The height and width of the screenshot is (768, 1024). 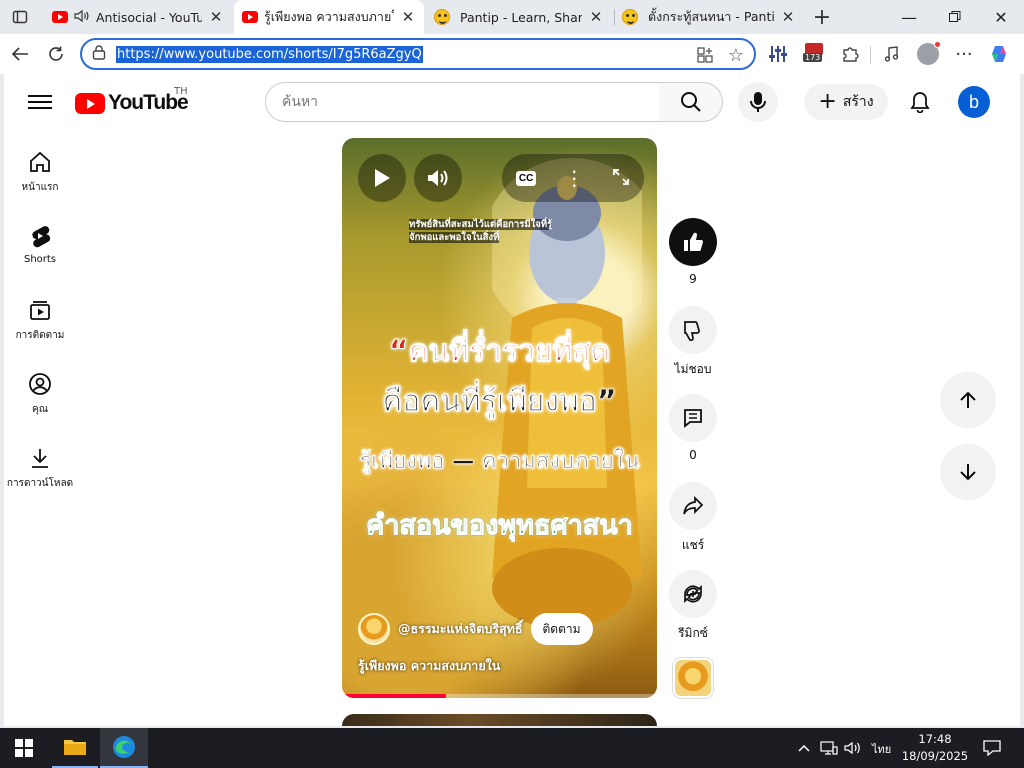 I want to click on folder-icon, so click(x=75, y=747).